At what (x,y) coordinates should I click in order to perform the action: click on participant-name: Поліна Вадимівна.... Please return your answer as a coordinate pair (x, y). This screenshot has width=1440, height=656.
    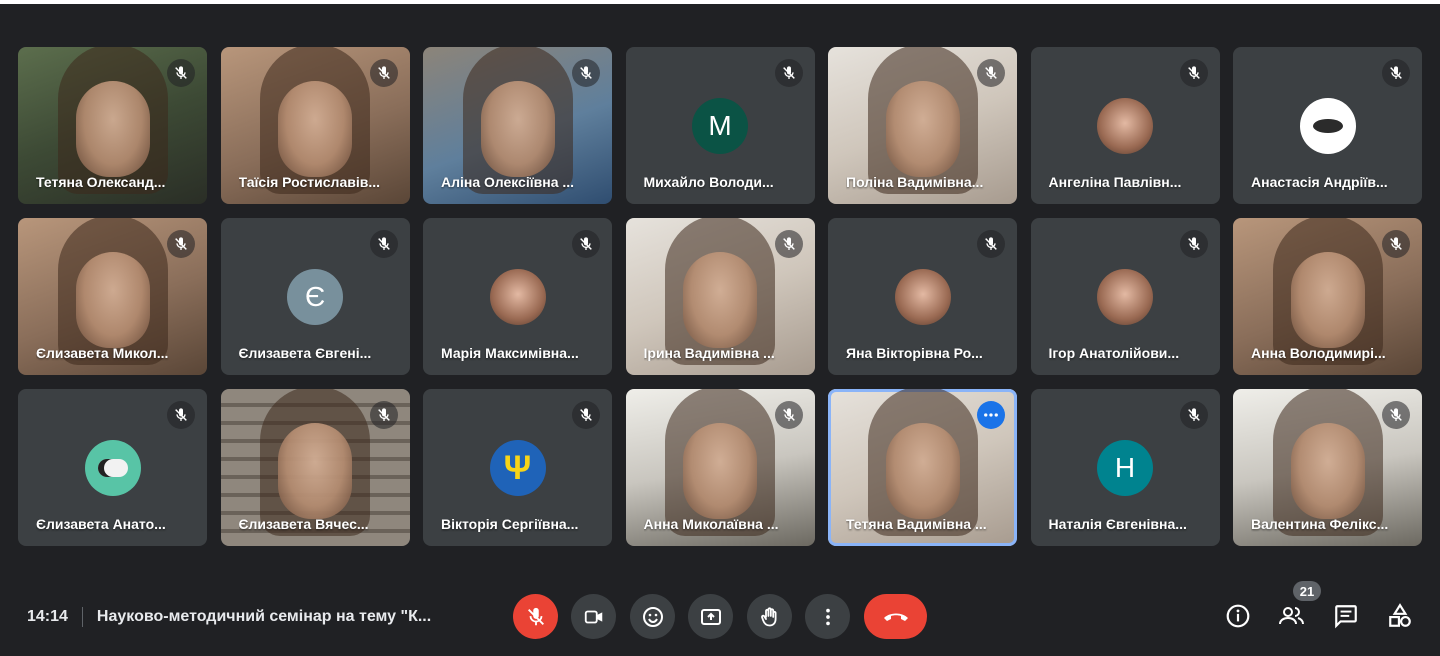
    Looking at the image, I should click on (915, 182).